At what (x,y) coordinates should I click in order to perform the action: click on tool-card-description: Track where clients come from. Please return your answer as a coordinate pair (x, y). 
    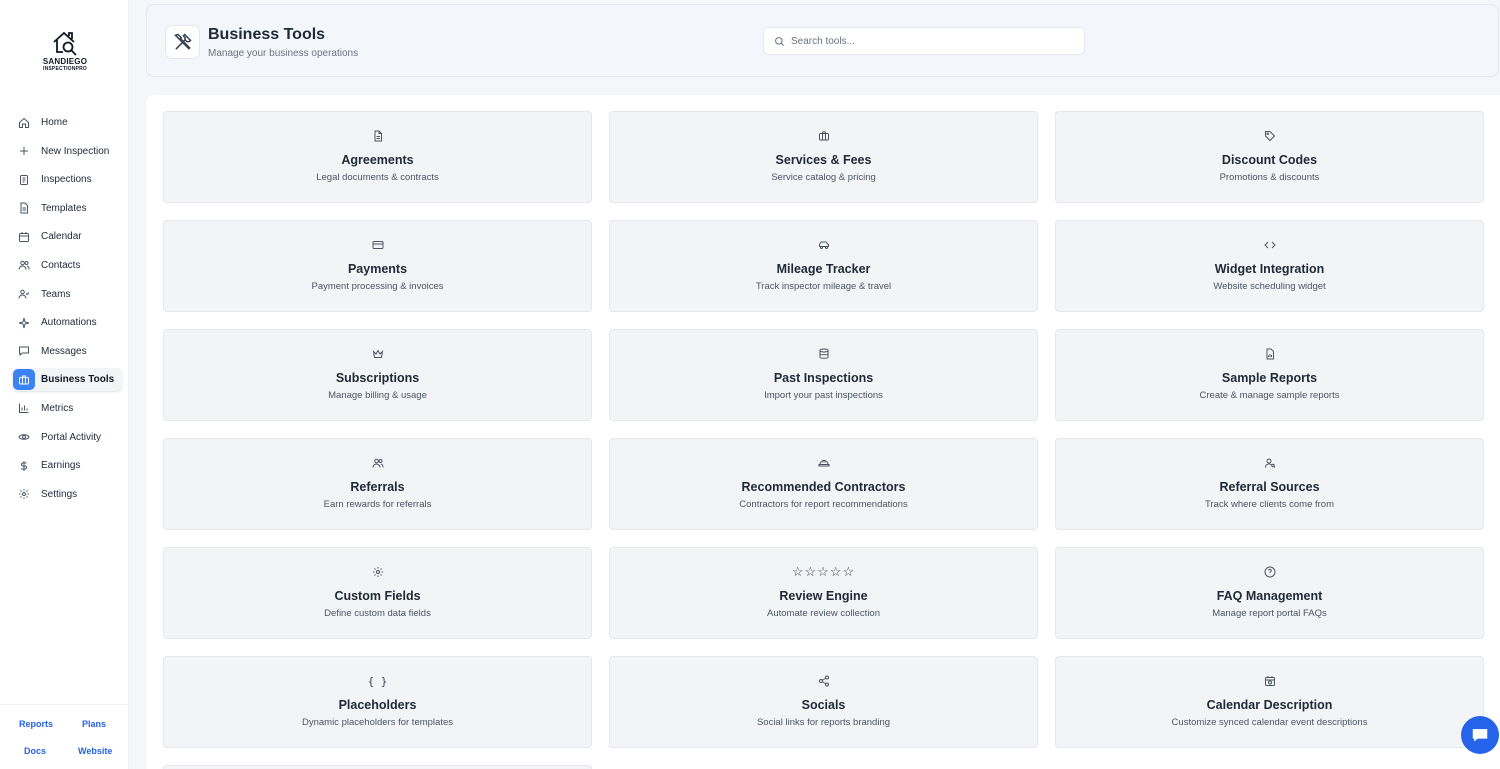
    Looking at the image, I should click on (1269, 504).